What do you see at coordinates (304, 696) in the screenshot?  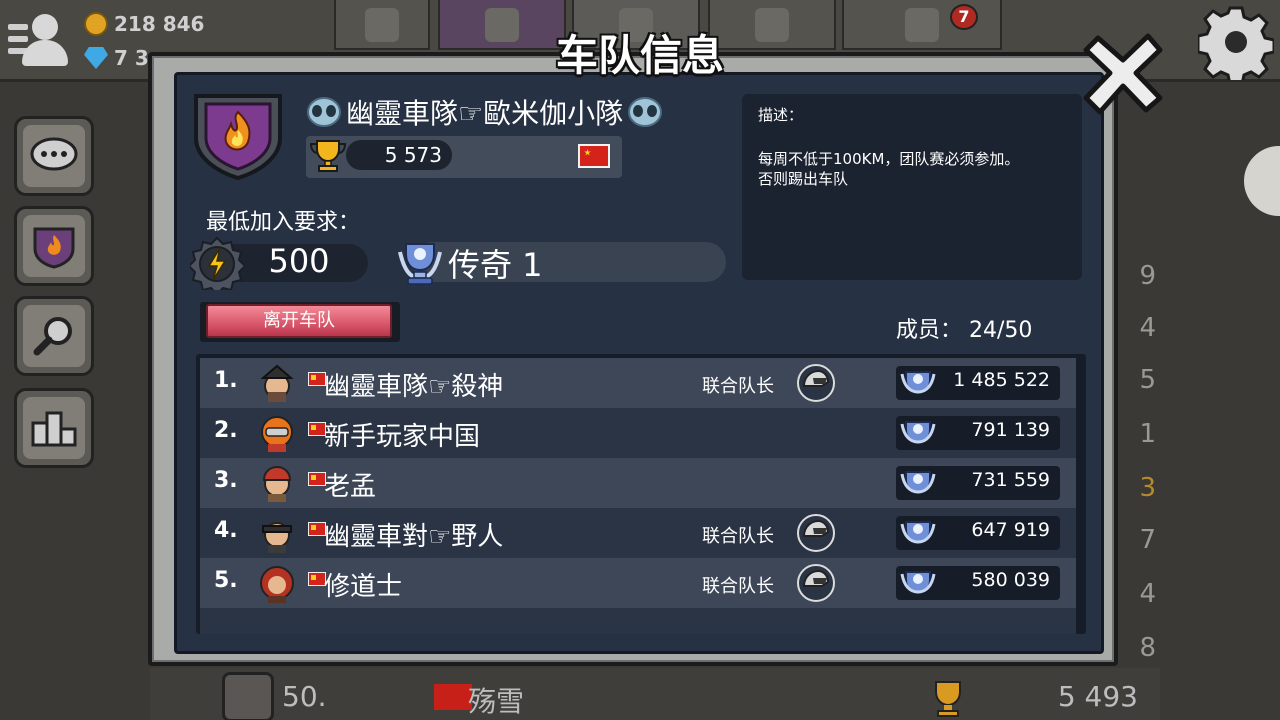 I see `bg-rank: 50.` at bounding box center [304, 696].